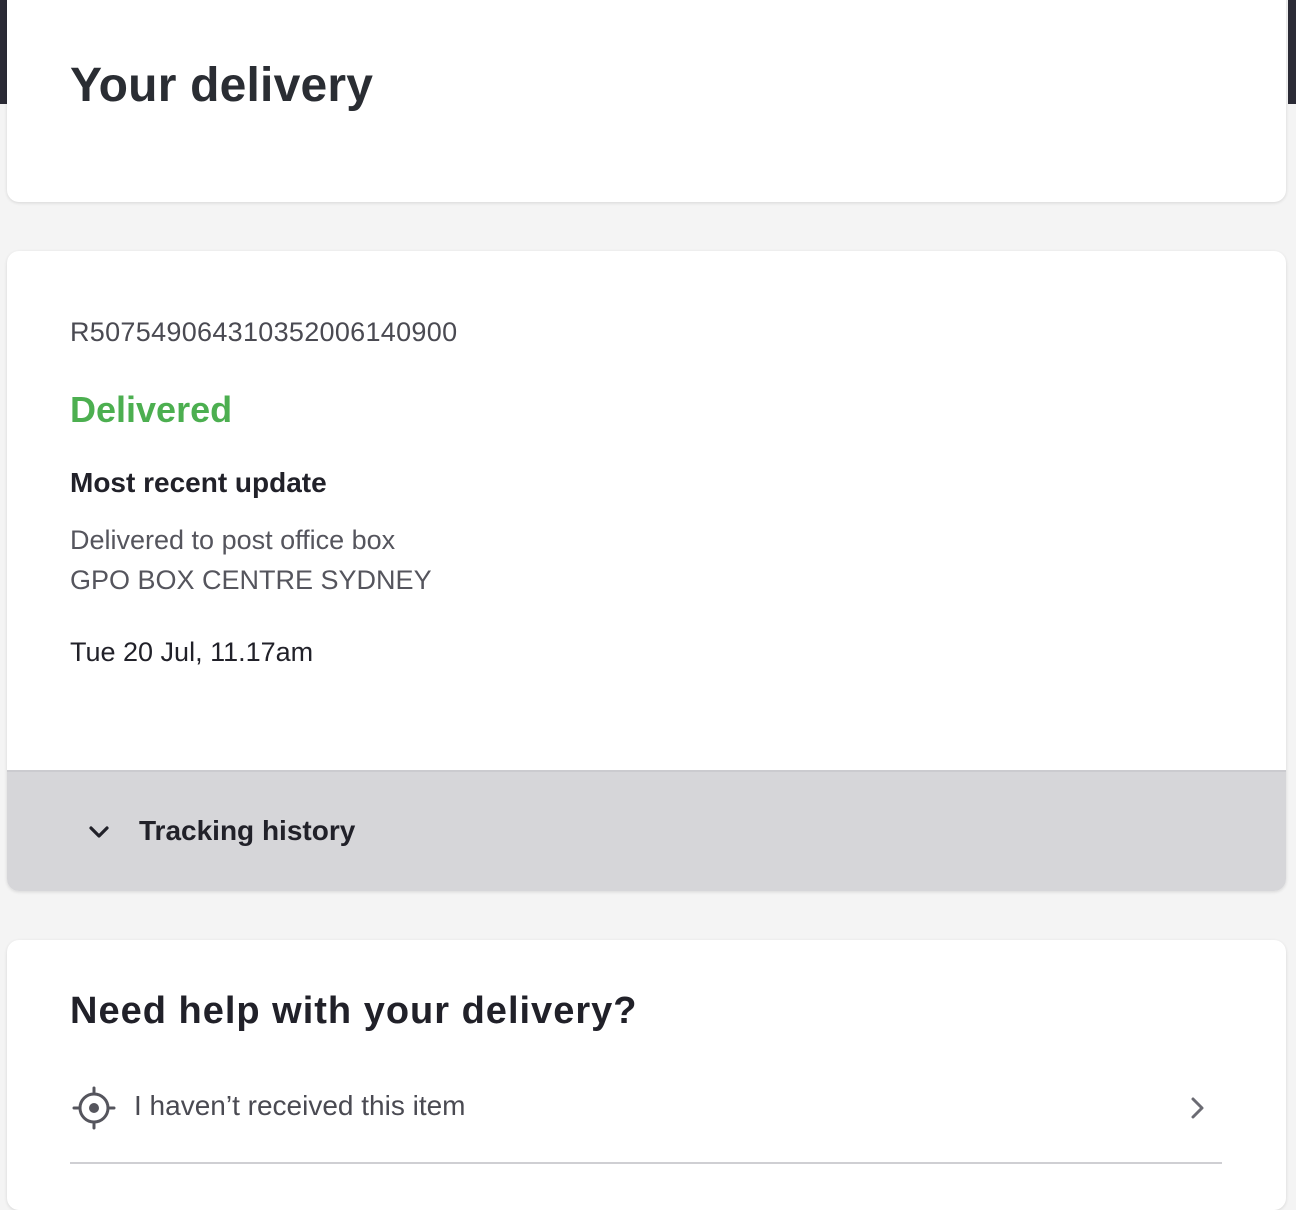 The image size is (1296, 1210). I want to click on update-timestamp: Tue 20 Jul, 11.17am, so click(192, 652).